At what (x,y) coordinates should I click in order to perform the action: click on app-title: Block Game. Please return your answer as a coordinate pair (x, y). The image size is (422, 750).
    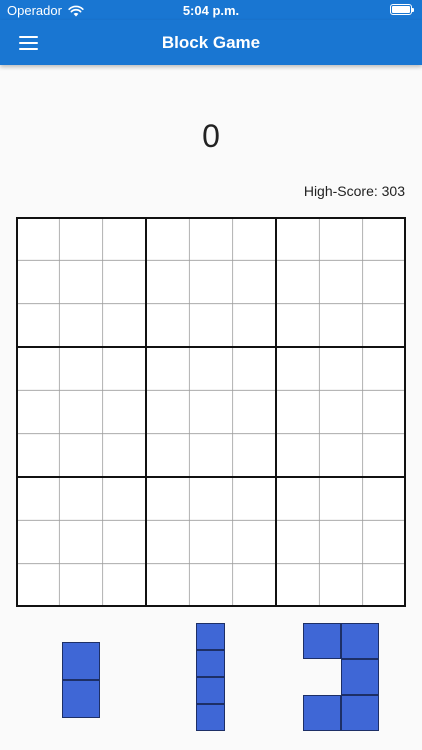
    Looking at the image, I should click on (211, 42).